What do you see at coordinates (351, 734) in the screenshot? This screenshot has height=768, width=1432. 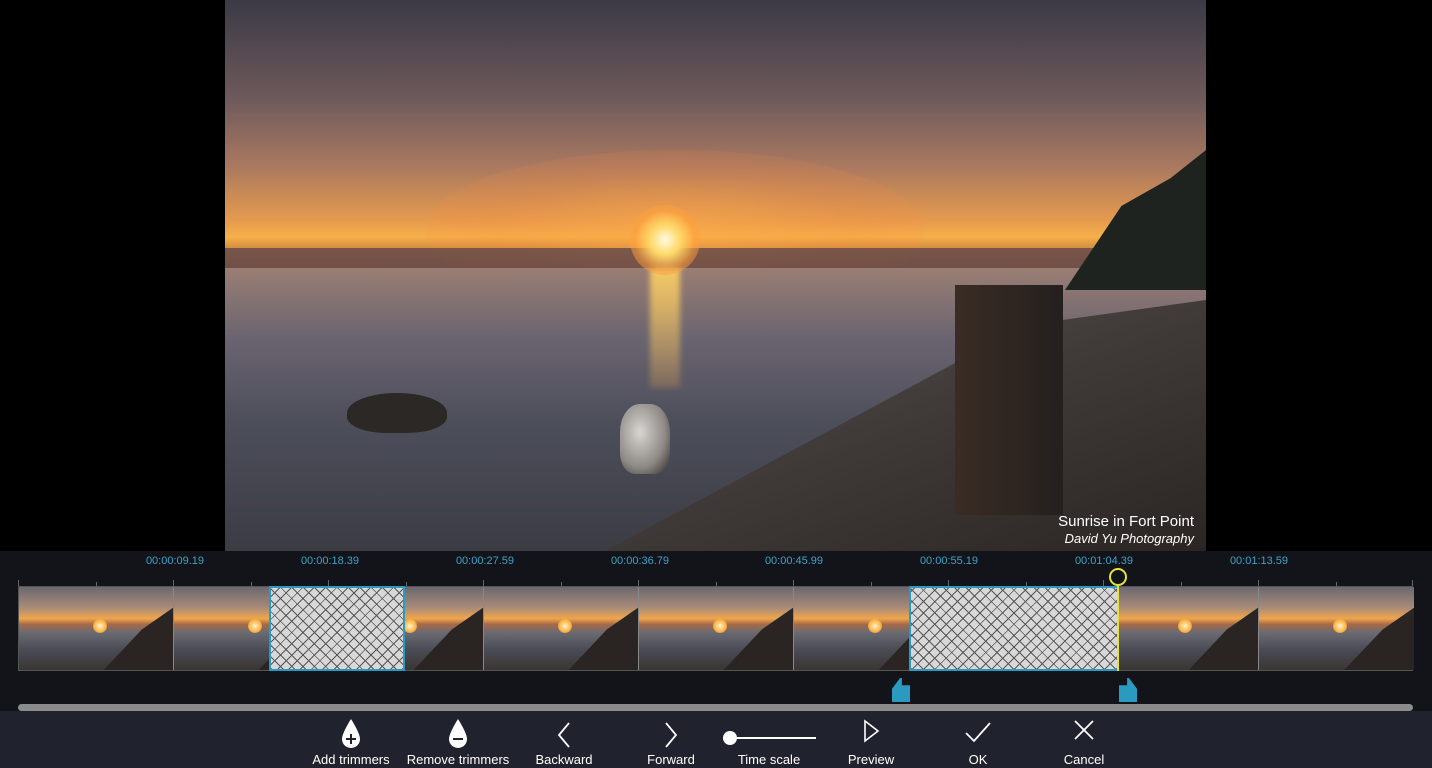 I see `add-trimmer-icon` at bounding box center [351, 734].